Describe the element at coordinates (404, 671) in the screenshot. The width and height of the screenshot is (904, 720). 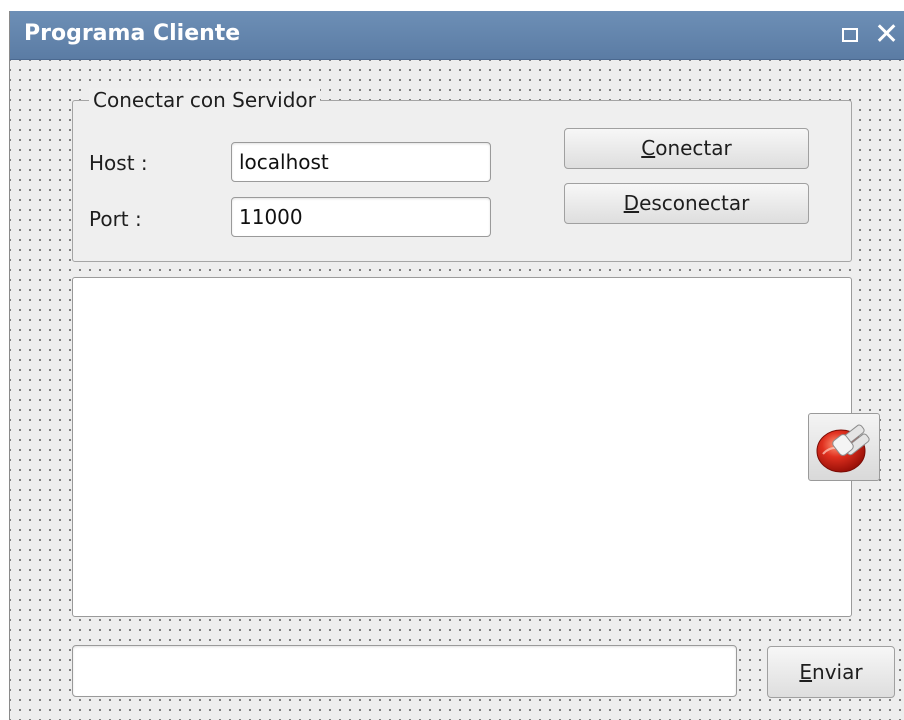
I see `message-input` at that location.